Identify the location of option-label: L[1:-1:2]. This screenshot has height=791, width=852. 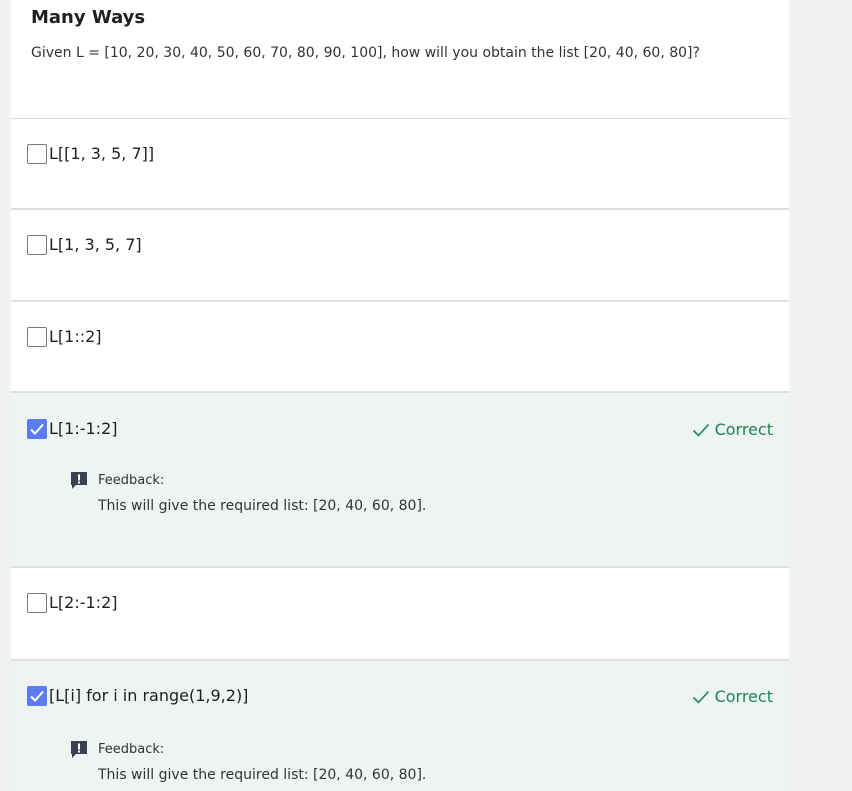
(83, 428).